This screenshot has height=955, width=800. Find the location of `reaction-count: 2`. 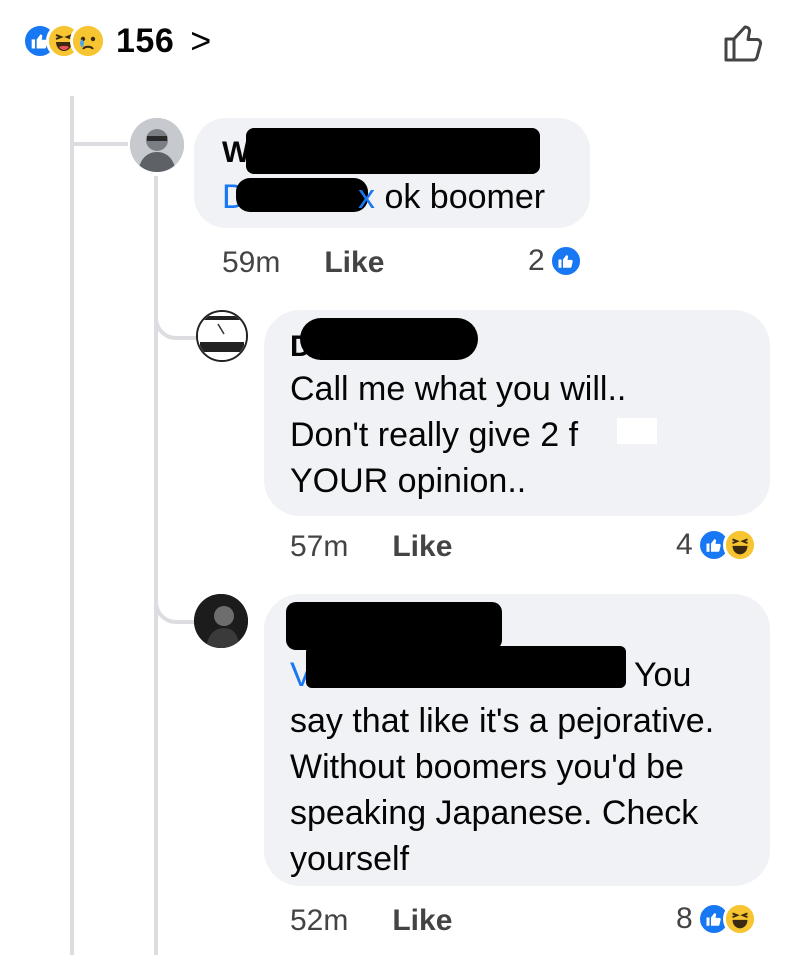

reaction-count: 2 is located at coordinates (536, 260).